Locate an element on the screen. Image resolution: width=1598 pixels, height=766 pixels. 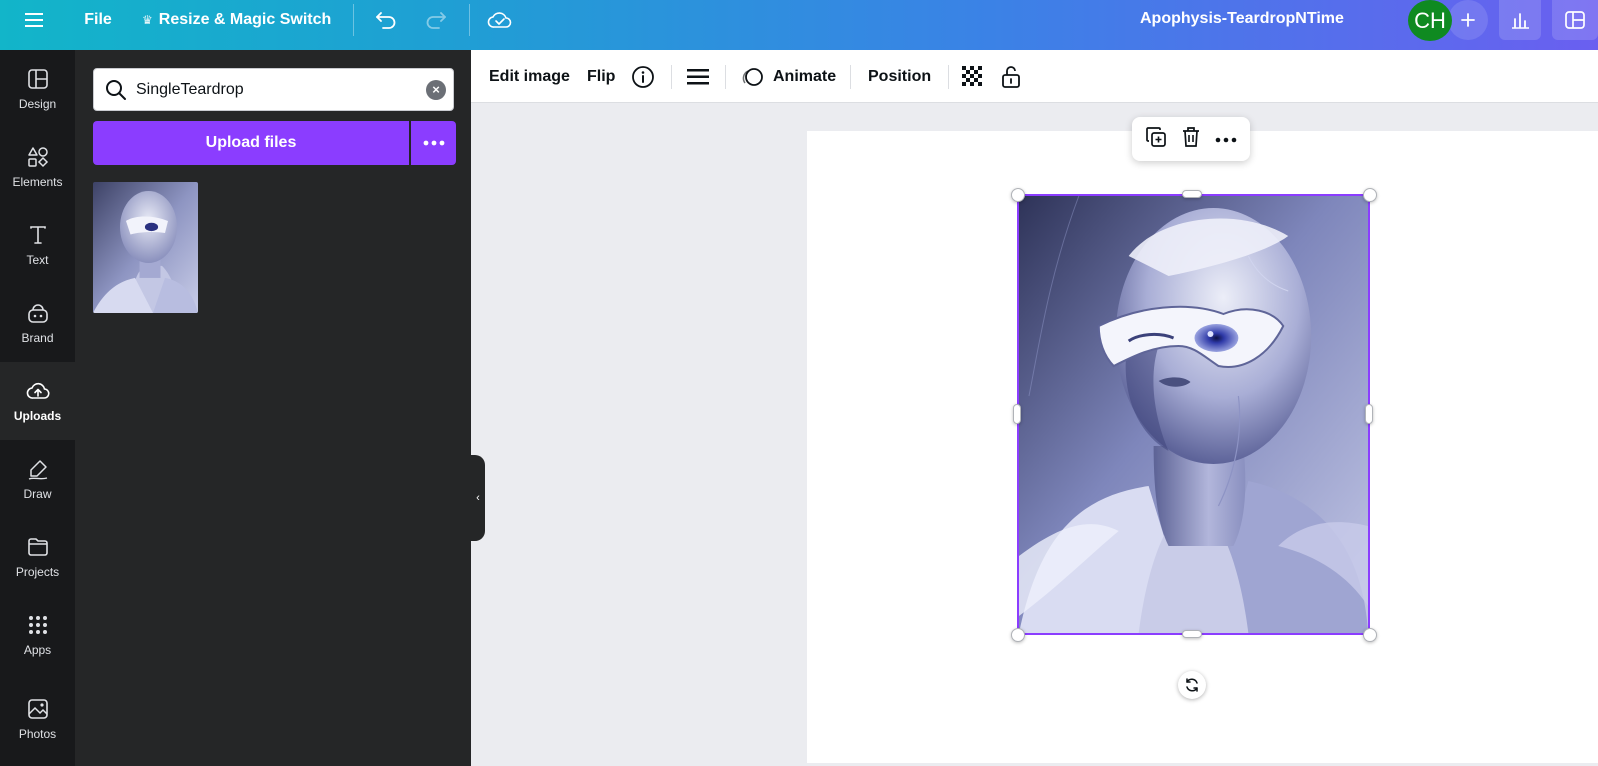
checkerboard-icon is located at coordinates (973, 76).